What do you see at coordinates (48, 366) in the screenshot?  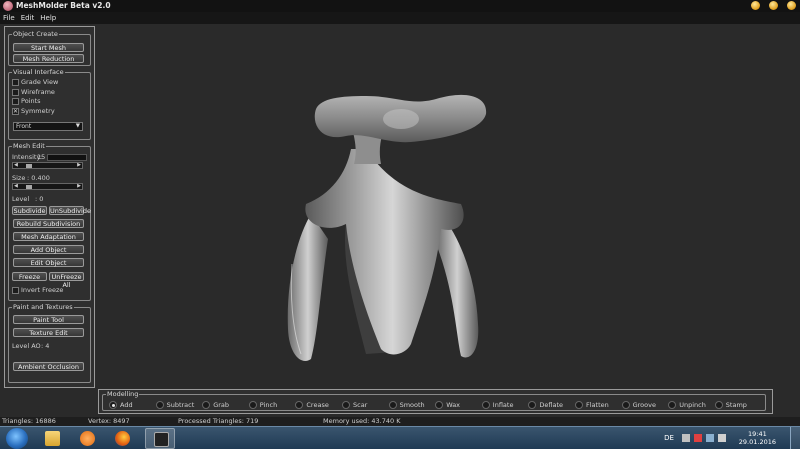 I see `ambient-occlusion-button: Ambient Occlusion` at bounding box center [48, 366].